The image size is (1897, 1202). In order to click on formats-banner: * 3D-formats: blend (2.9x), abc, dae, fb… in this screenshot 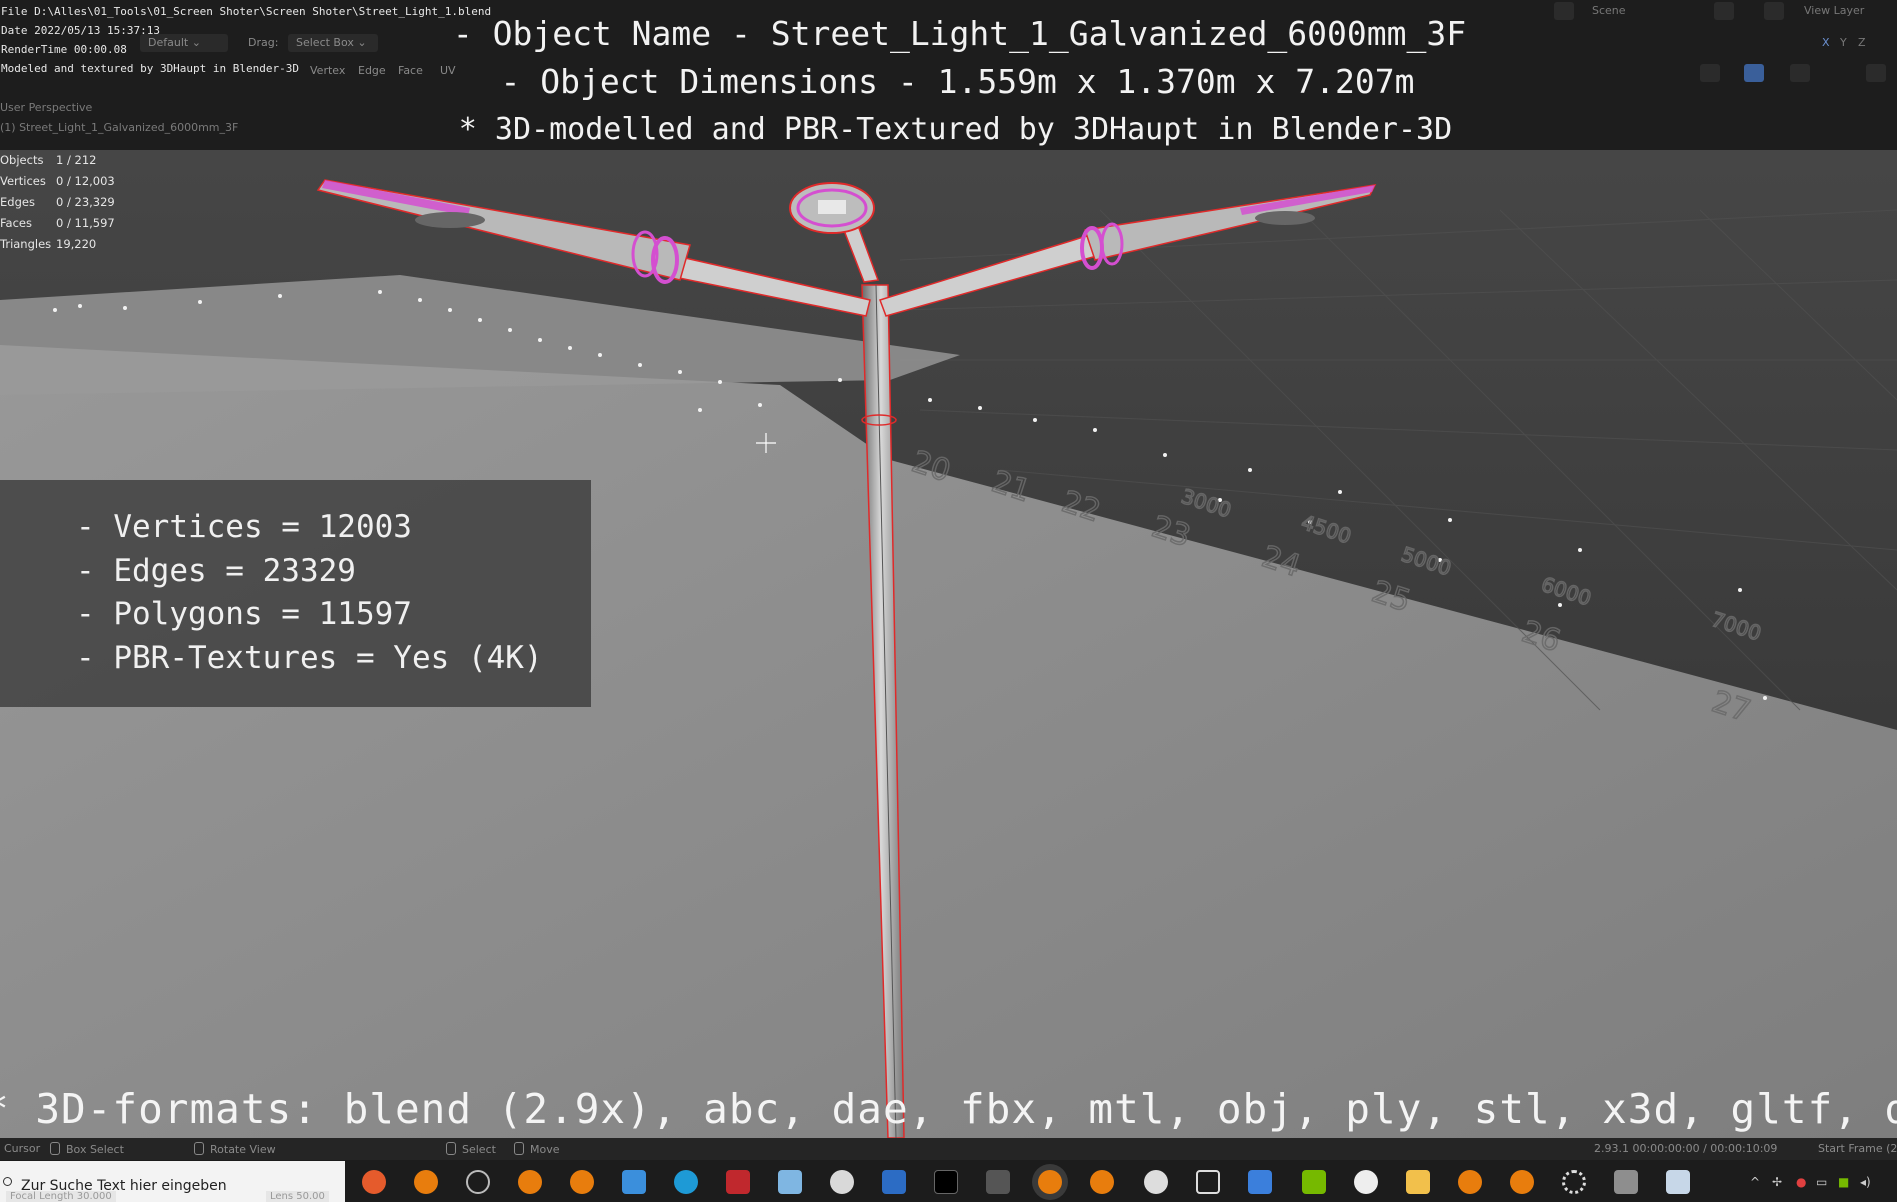, I will do `click(948, 1109)`.